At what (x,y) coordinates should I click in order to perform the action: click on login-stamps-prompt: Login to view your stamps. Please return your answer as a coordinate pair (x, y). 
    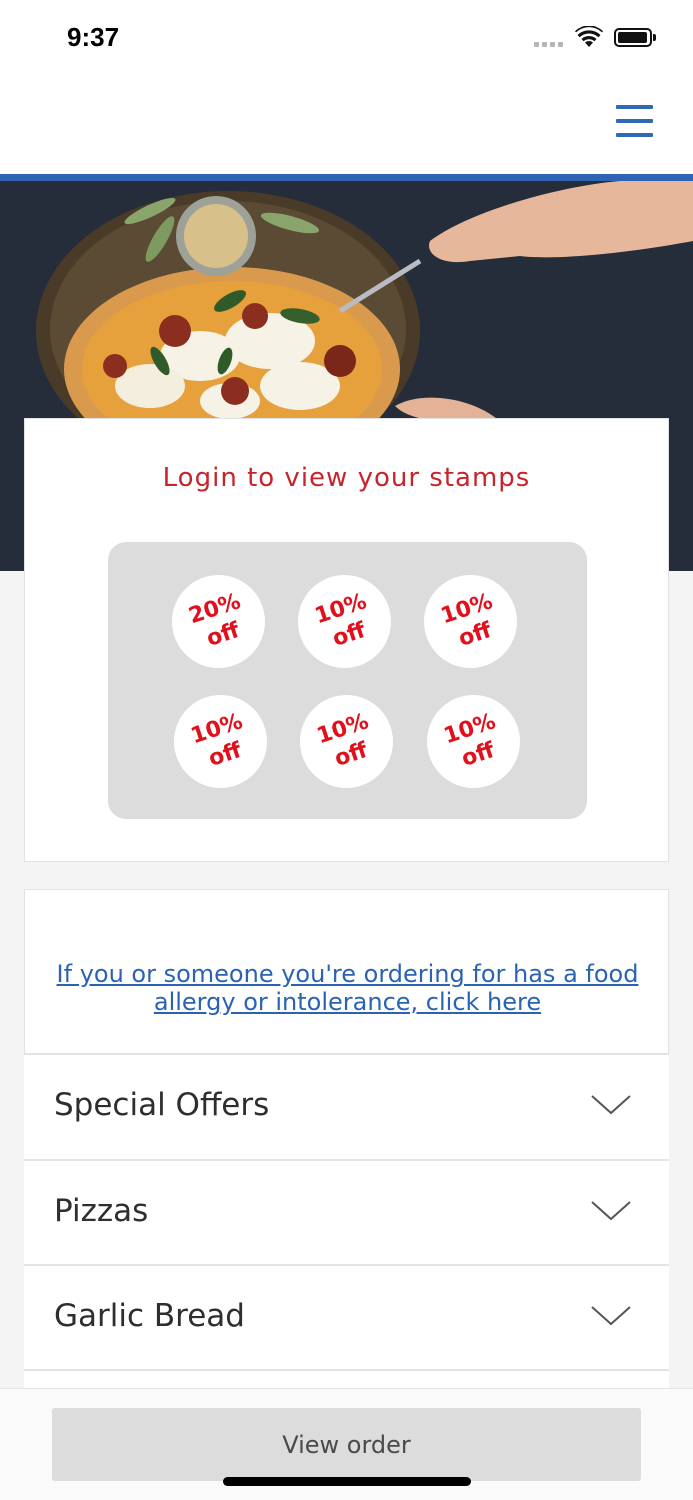
    Looking at the image, I should click on (346, 478).